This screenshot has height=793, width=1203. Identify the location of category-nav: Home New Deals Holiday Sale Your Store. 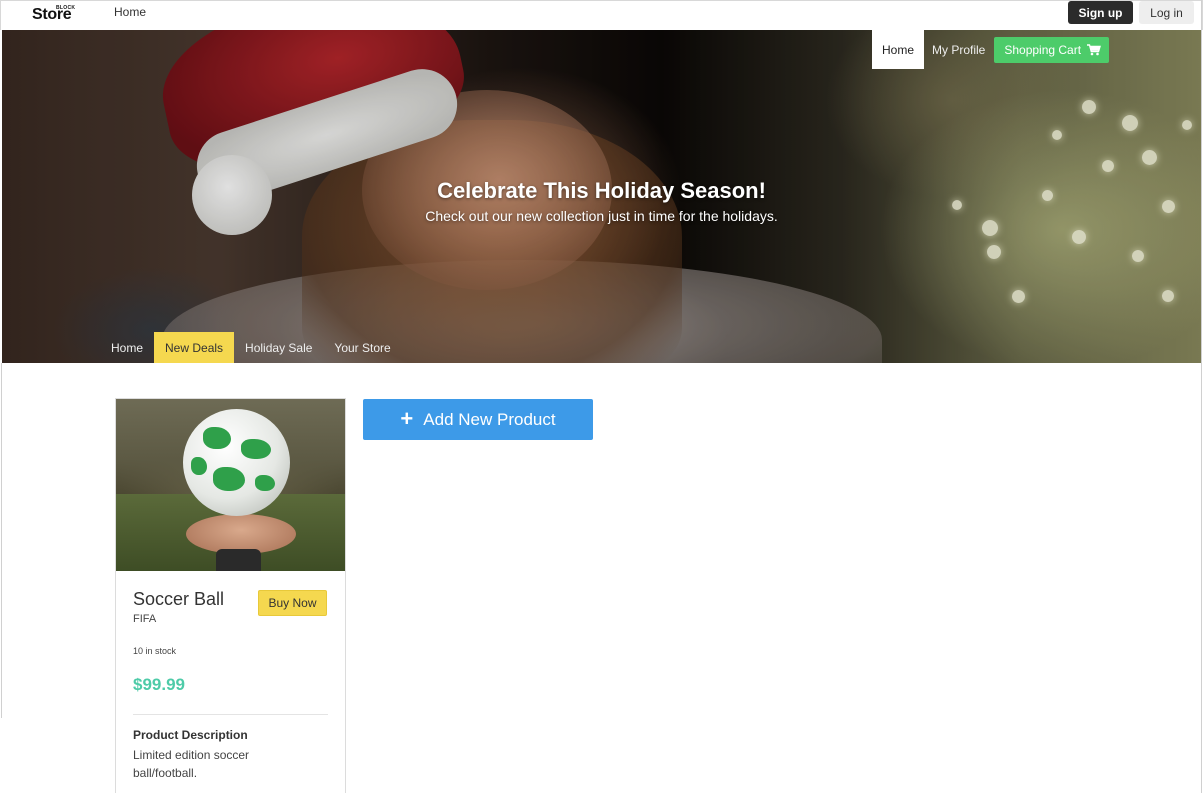
(251, 347).